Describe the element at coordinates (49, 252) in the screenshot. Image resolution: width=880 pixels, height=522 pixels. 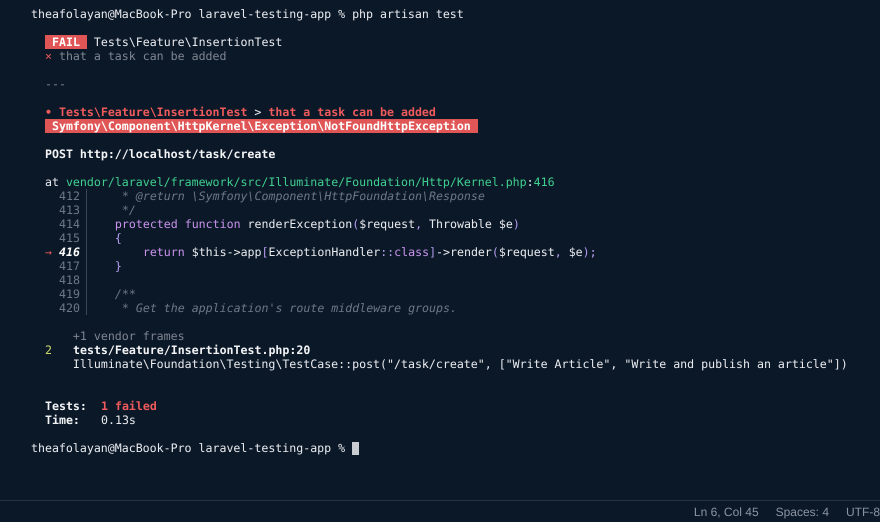
I see `current-line-arrow: →` at that location.